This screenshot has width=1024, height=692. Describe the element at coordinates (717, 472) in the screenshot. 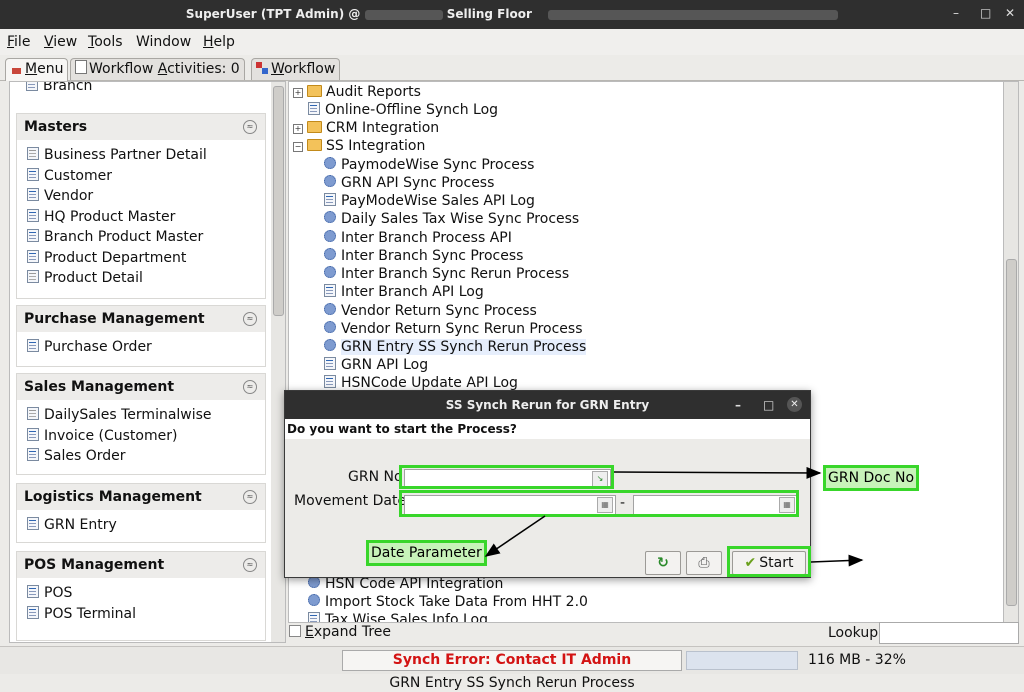

I see `arrow-to-grn-doc-no` at that location.